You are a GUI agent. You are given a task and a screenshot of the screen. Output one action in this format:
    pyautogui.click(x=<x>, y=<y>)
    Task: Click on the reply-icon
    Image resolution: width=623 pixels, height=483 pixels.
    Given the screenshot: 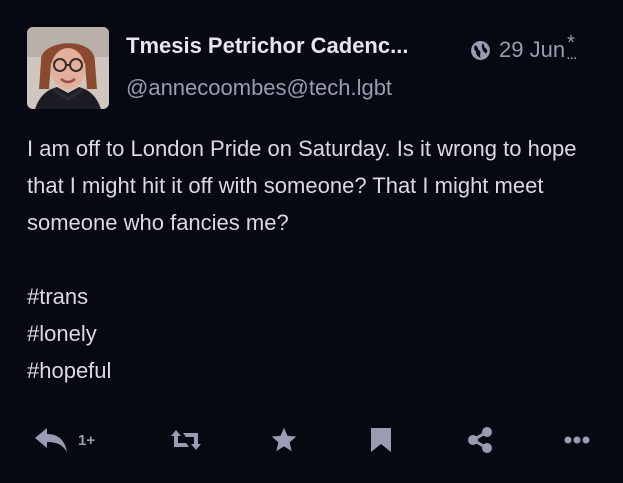 What is the action you would take?
    pyautogui.click(x=51, y=440)
    